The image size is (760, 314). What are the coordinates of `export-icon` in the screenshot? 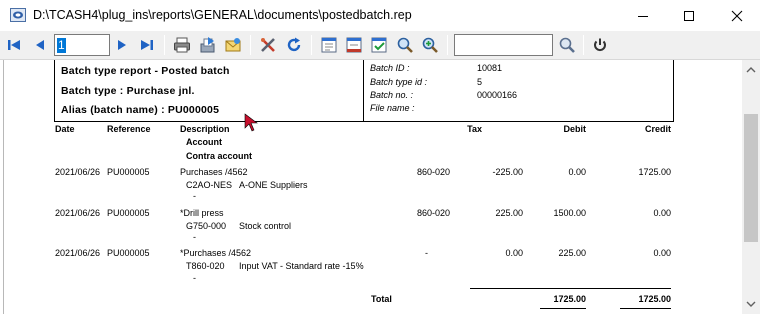 It's located at (208, 45).